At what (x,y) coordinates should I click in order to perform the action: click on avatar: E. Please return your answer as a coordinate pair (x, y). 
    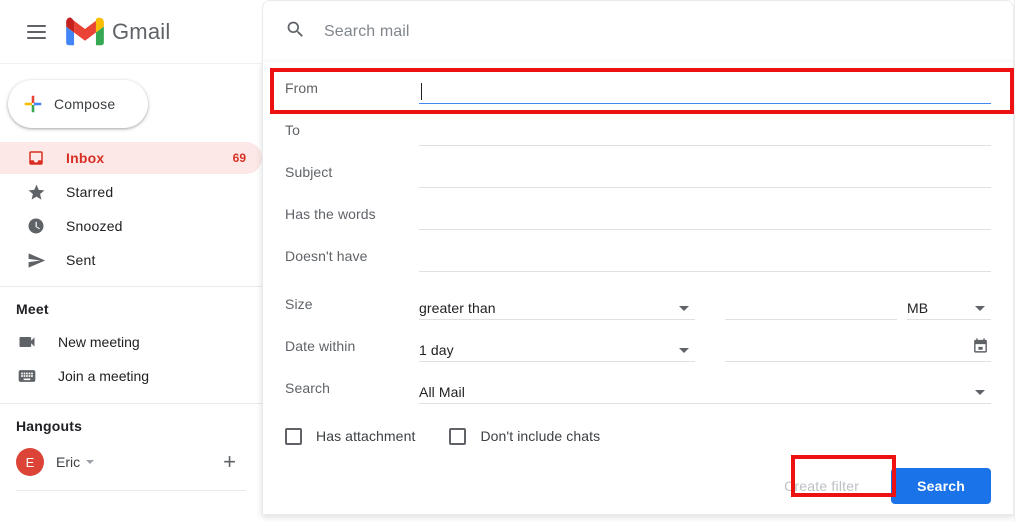
    Looking at the image, I should click on (30, 462).